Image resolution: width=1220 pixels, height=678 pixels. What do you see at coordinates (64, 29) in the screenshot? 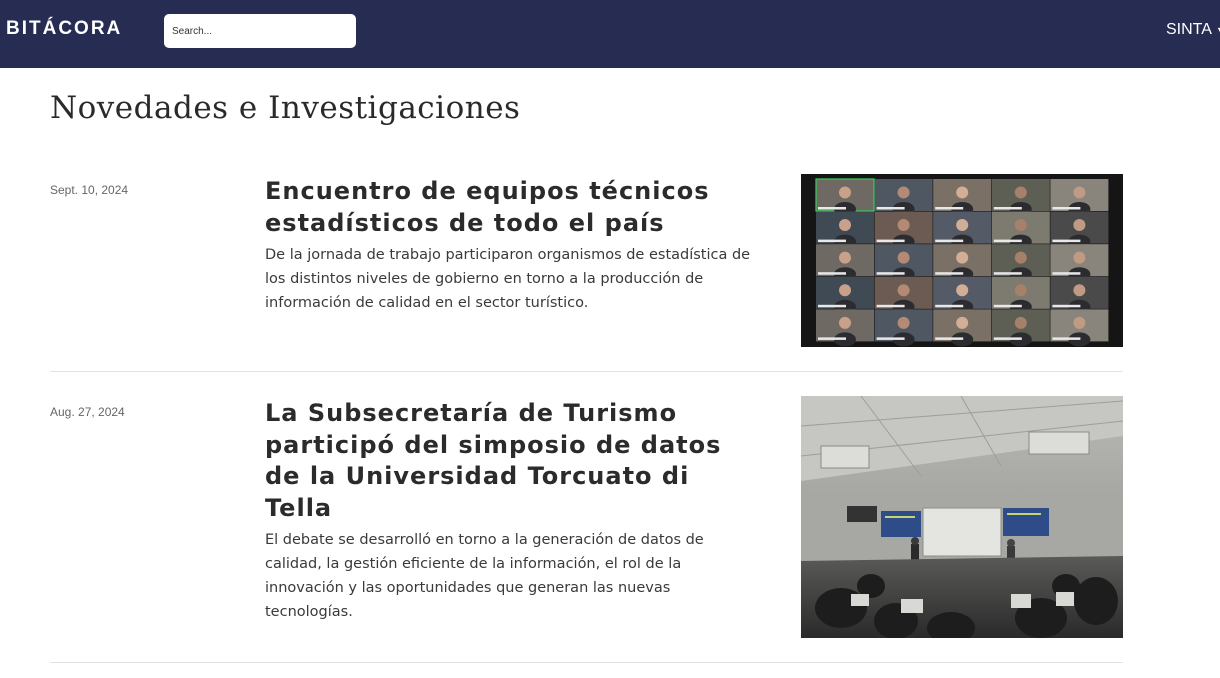
I see `brand-logo: BITÁCORA` at bounding box center [64, 29].